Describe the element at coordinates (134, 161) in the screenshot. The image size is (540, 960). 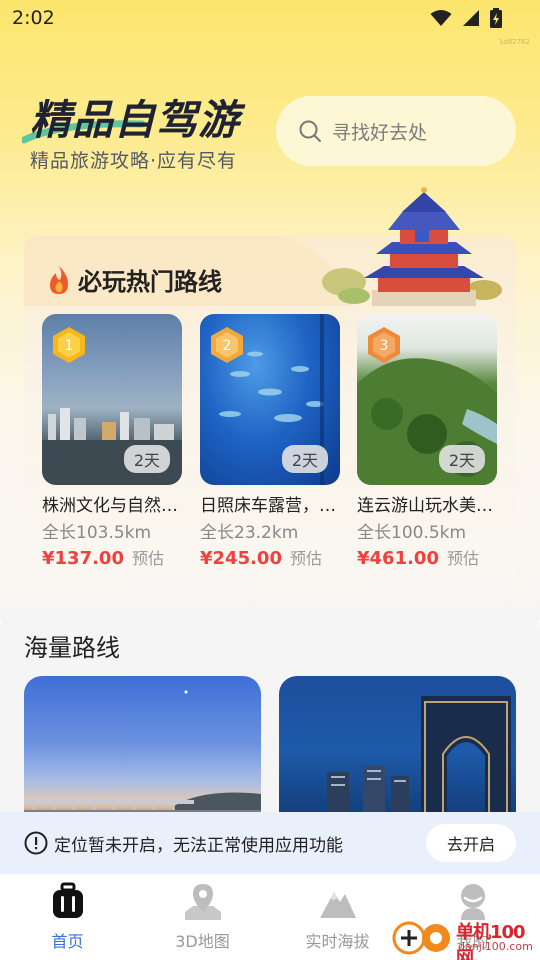
I see `page-subtitle: 精品旅游攻略·应有尽有` at that location.